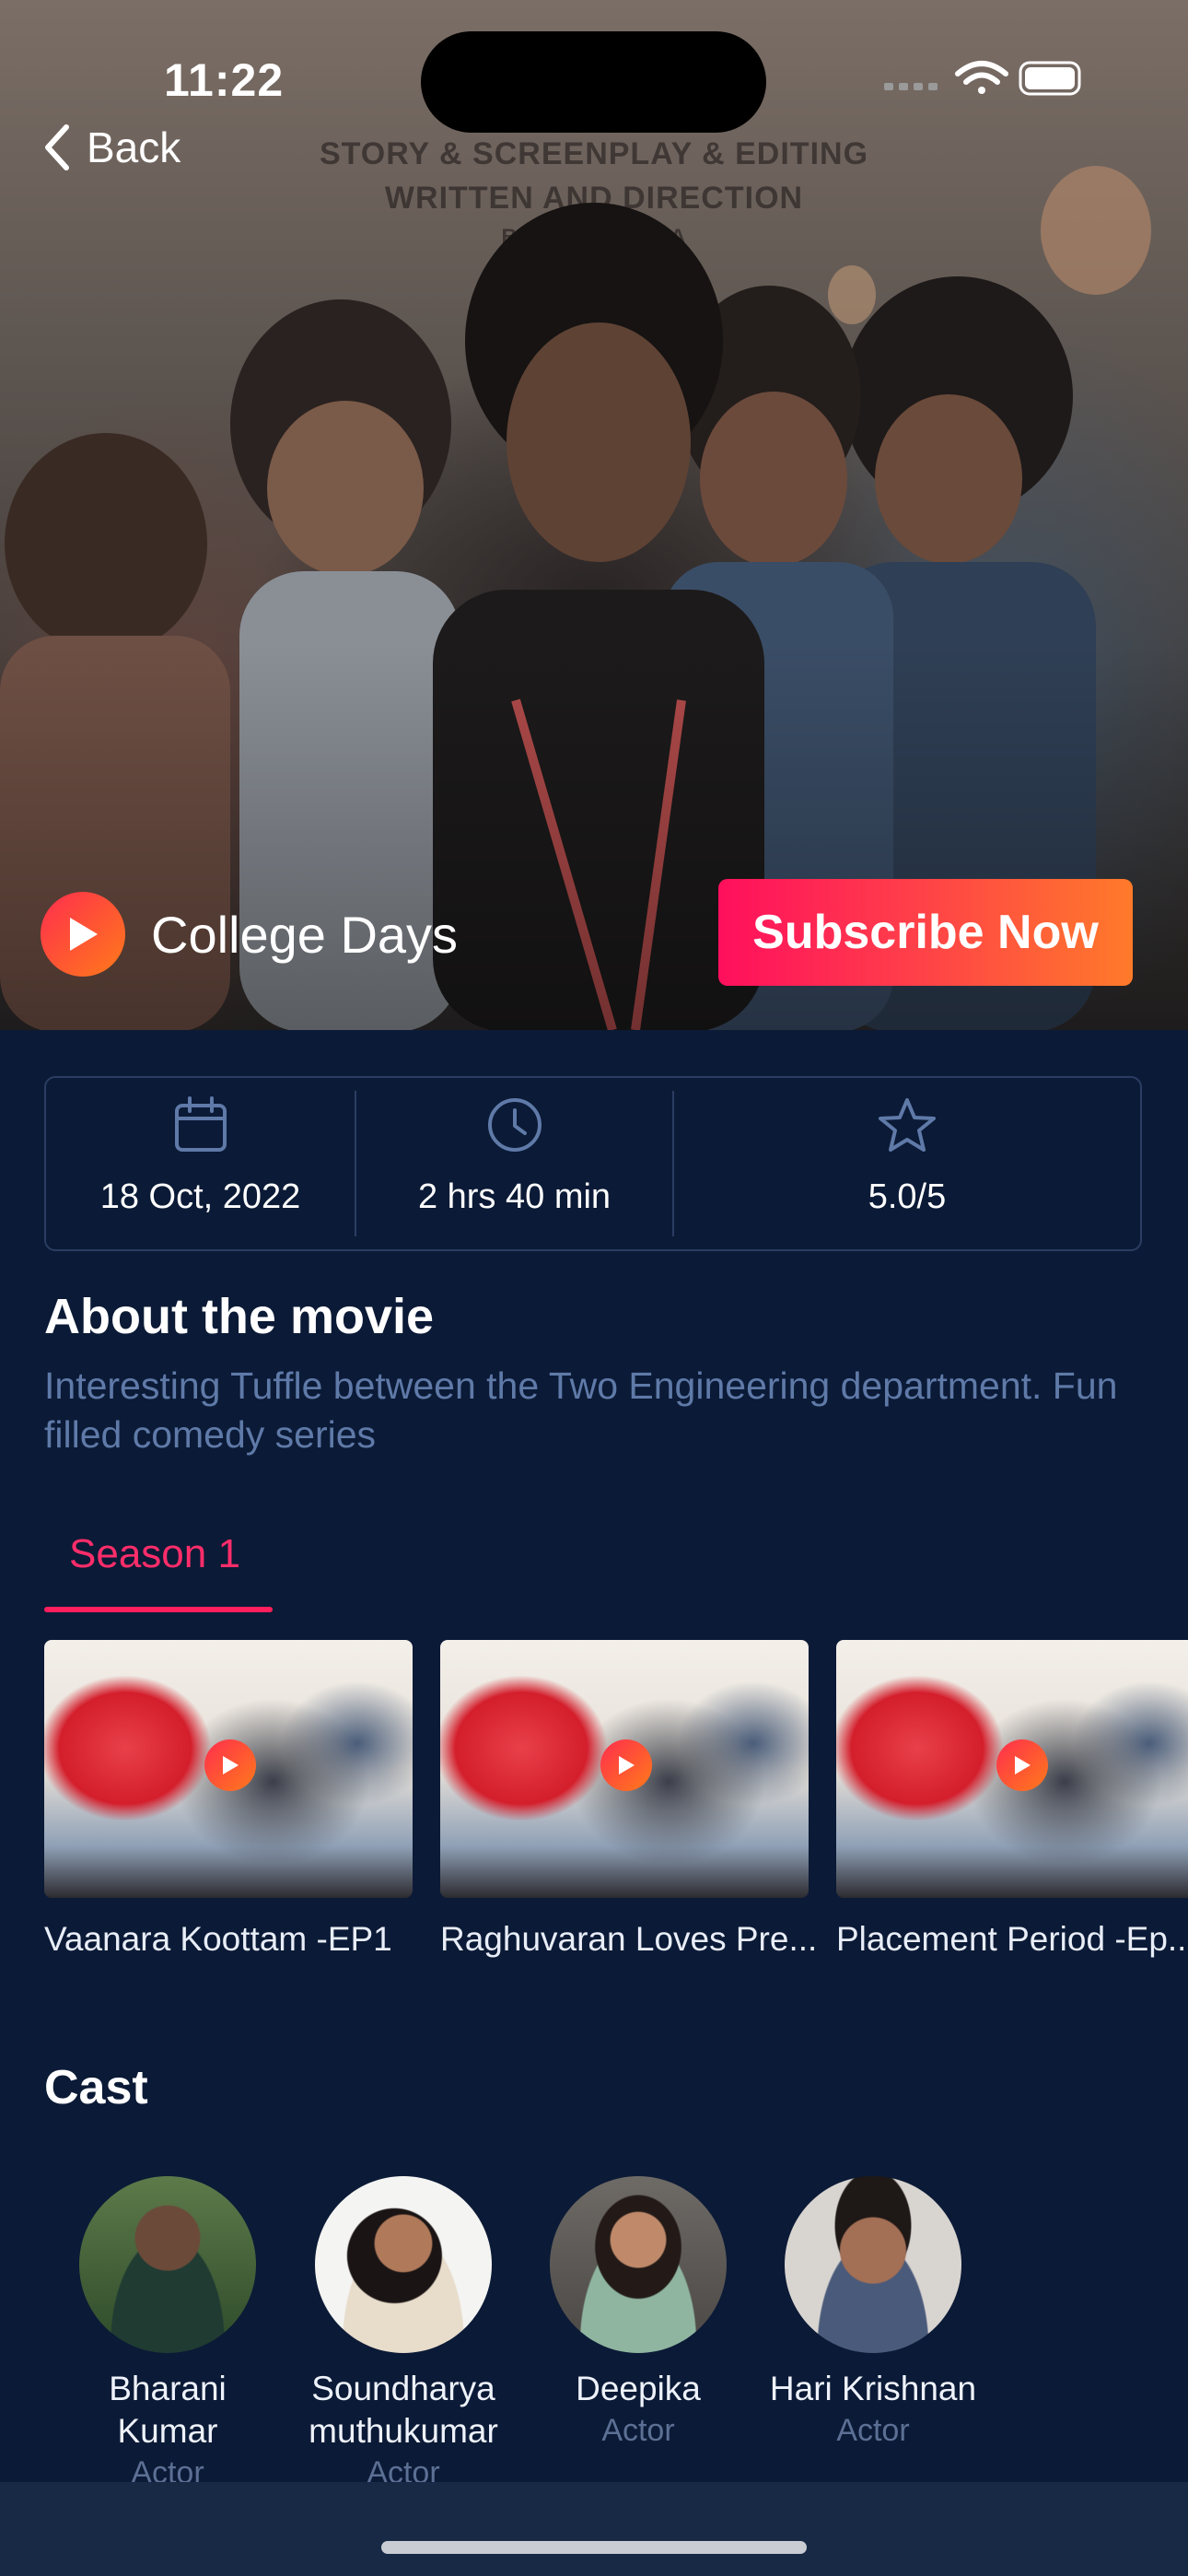 Image resolution: width=1188 pixels, height=2576 pixels. I want to click on subscribe-now-button: Subscribe Now, so click(925, 932).